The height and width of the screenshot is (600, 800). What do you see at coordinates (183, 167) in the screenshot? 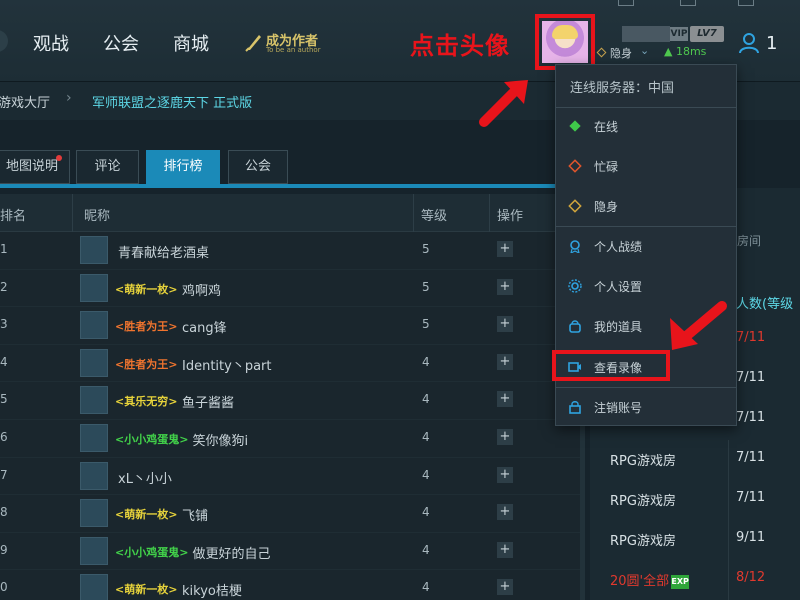
I see `tab-leaderboard: 排行榜` at bounding box center [183, 167].